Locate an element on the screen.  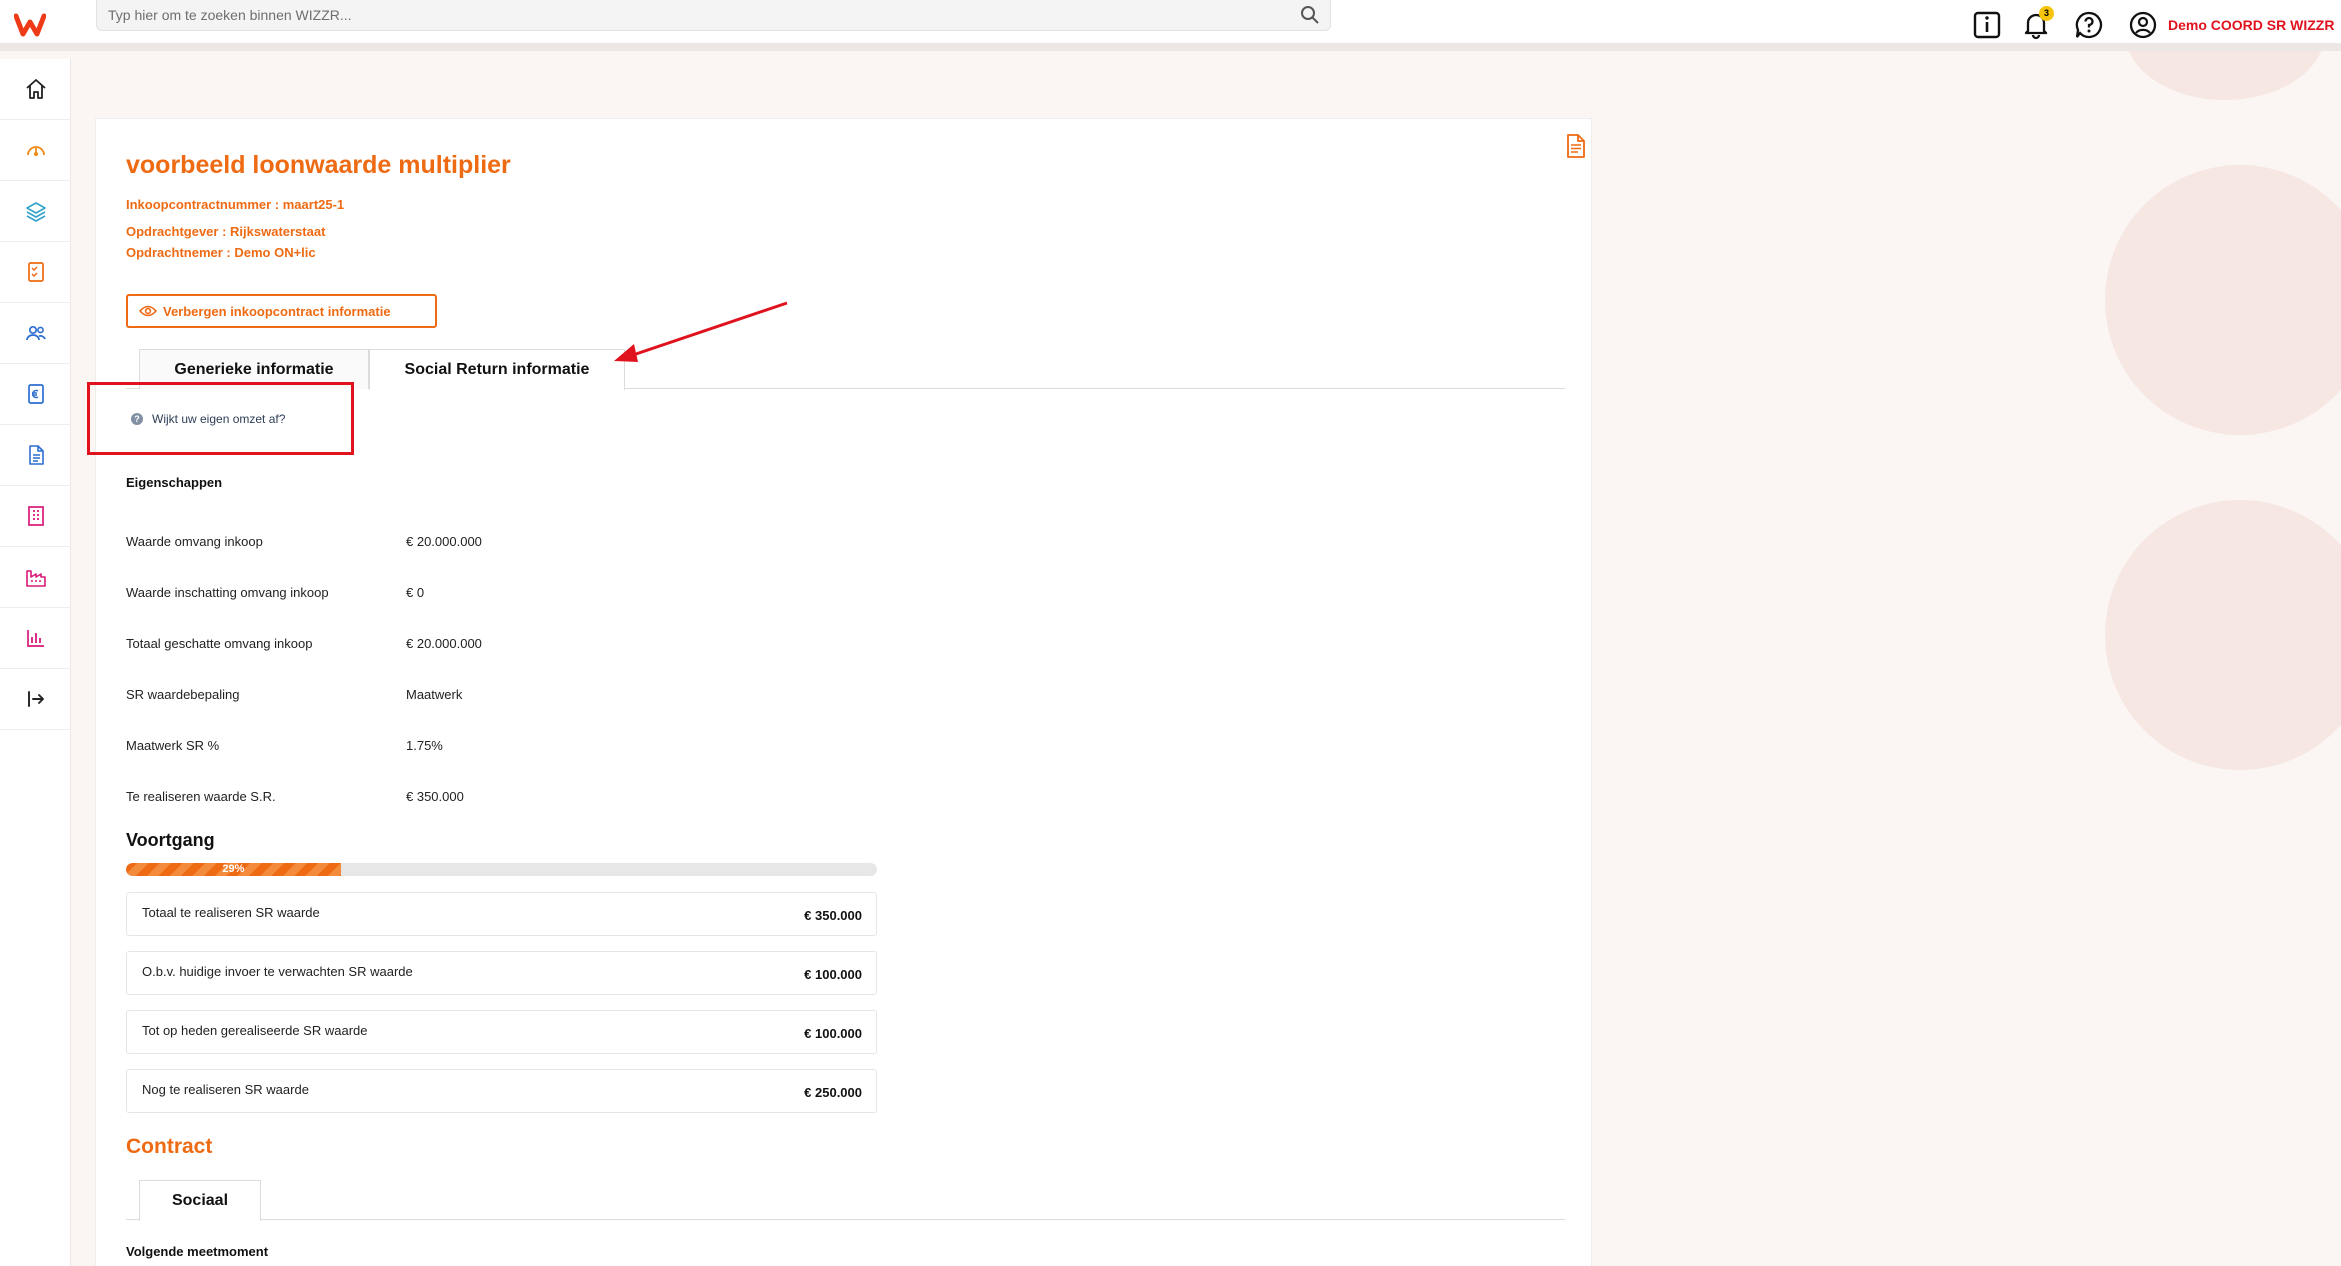
eye-icon is located at coordinates (148, 311).